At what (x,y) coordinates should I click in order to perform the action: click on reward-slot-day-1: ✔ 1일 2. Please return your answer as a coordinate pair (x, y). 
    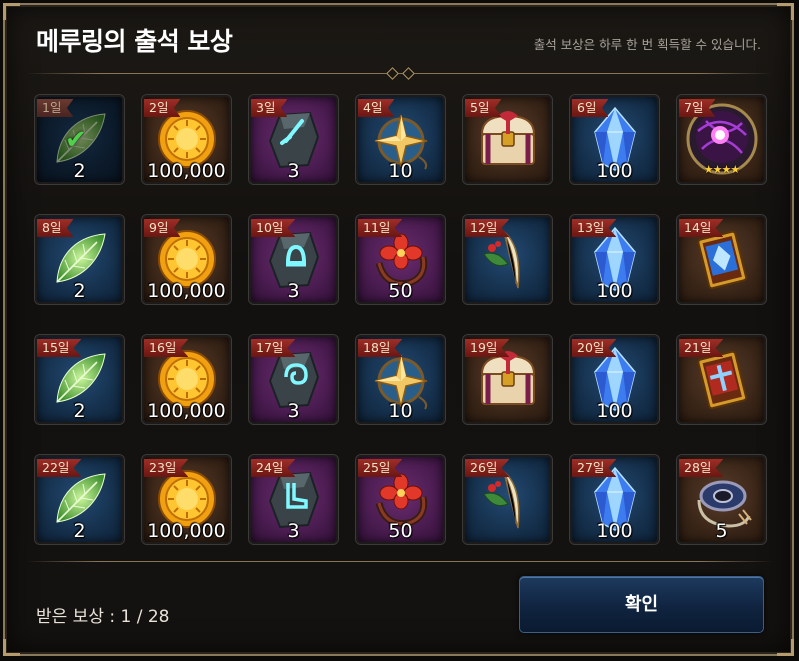
    Looking at the image, I should click on (79, 139).